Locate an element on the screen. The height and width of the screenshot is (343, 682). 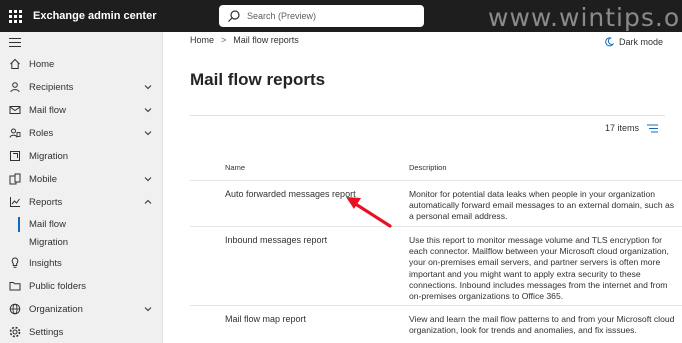
roles-icon is located at coordinates (15, 133).